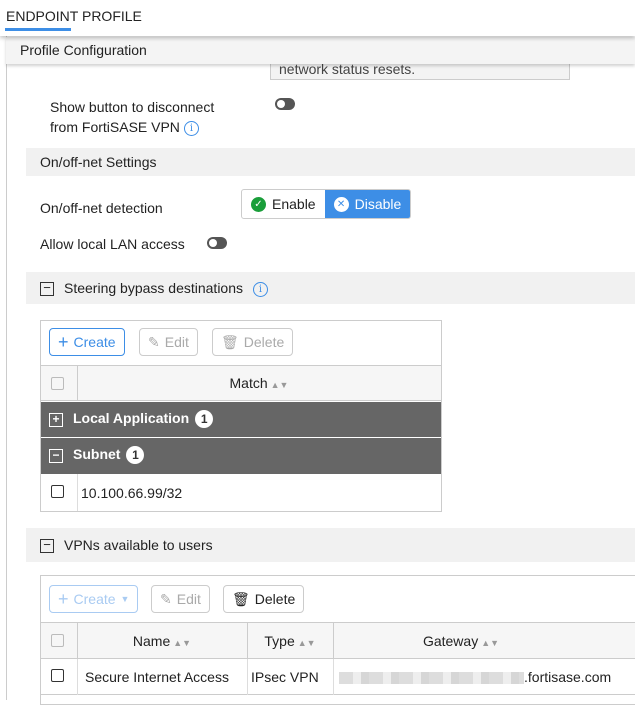 The height and width of the screenshot is (705, 635). What do you see at coordinates (330, 545) in the screenshot?
I see `vpns-section-header: − VPNs available to users` at bounding box center [330, 545].